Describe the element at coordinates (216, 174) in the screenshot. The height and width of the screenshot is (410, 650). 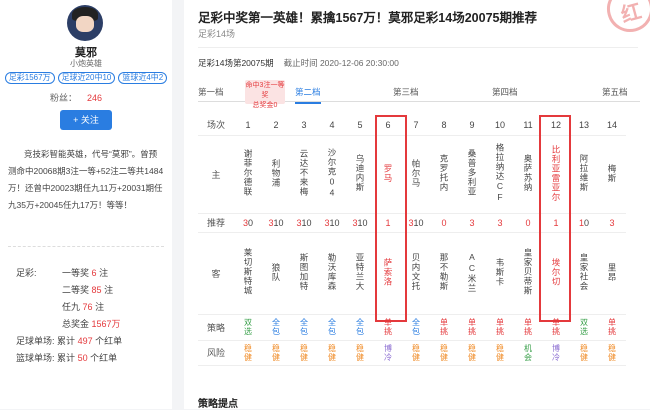
I see `row-label-home: 主` at that location.